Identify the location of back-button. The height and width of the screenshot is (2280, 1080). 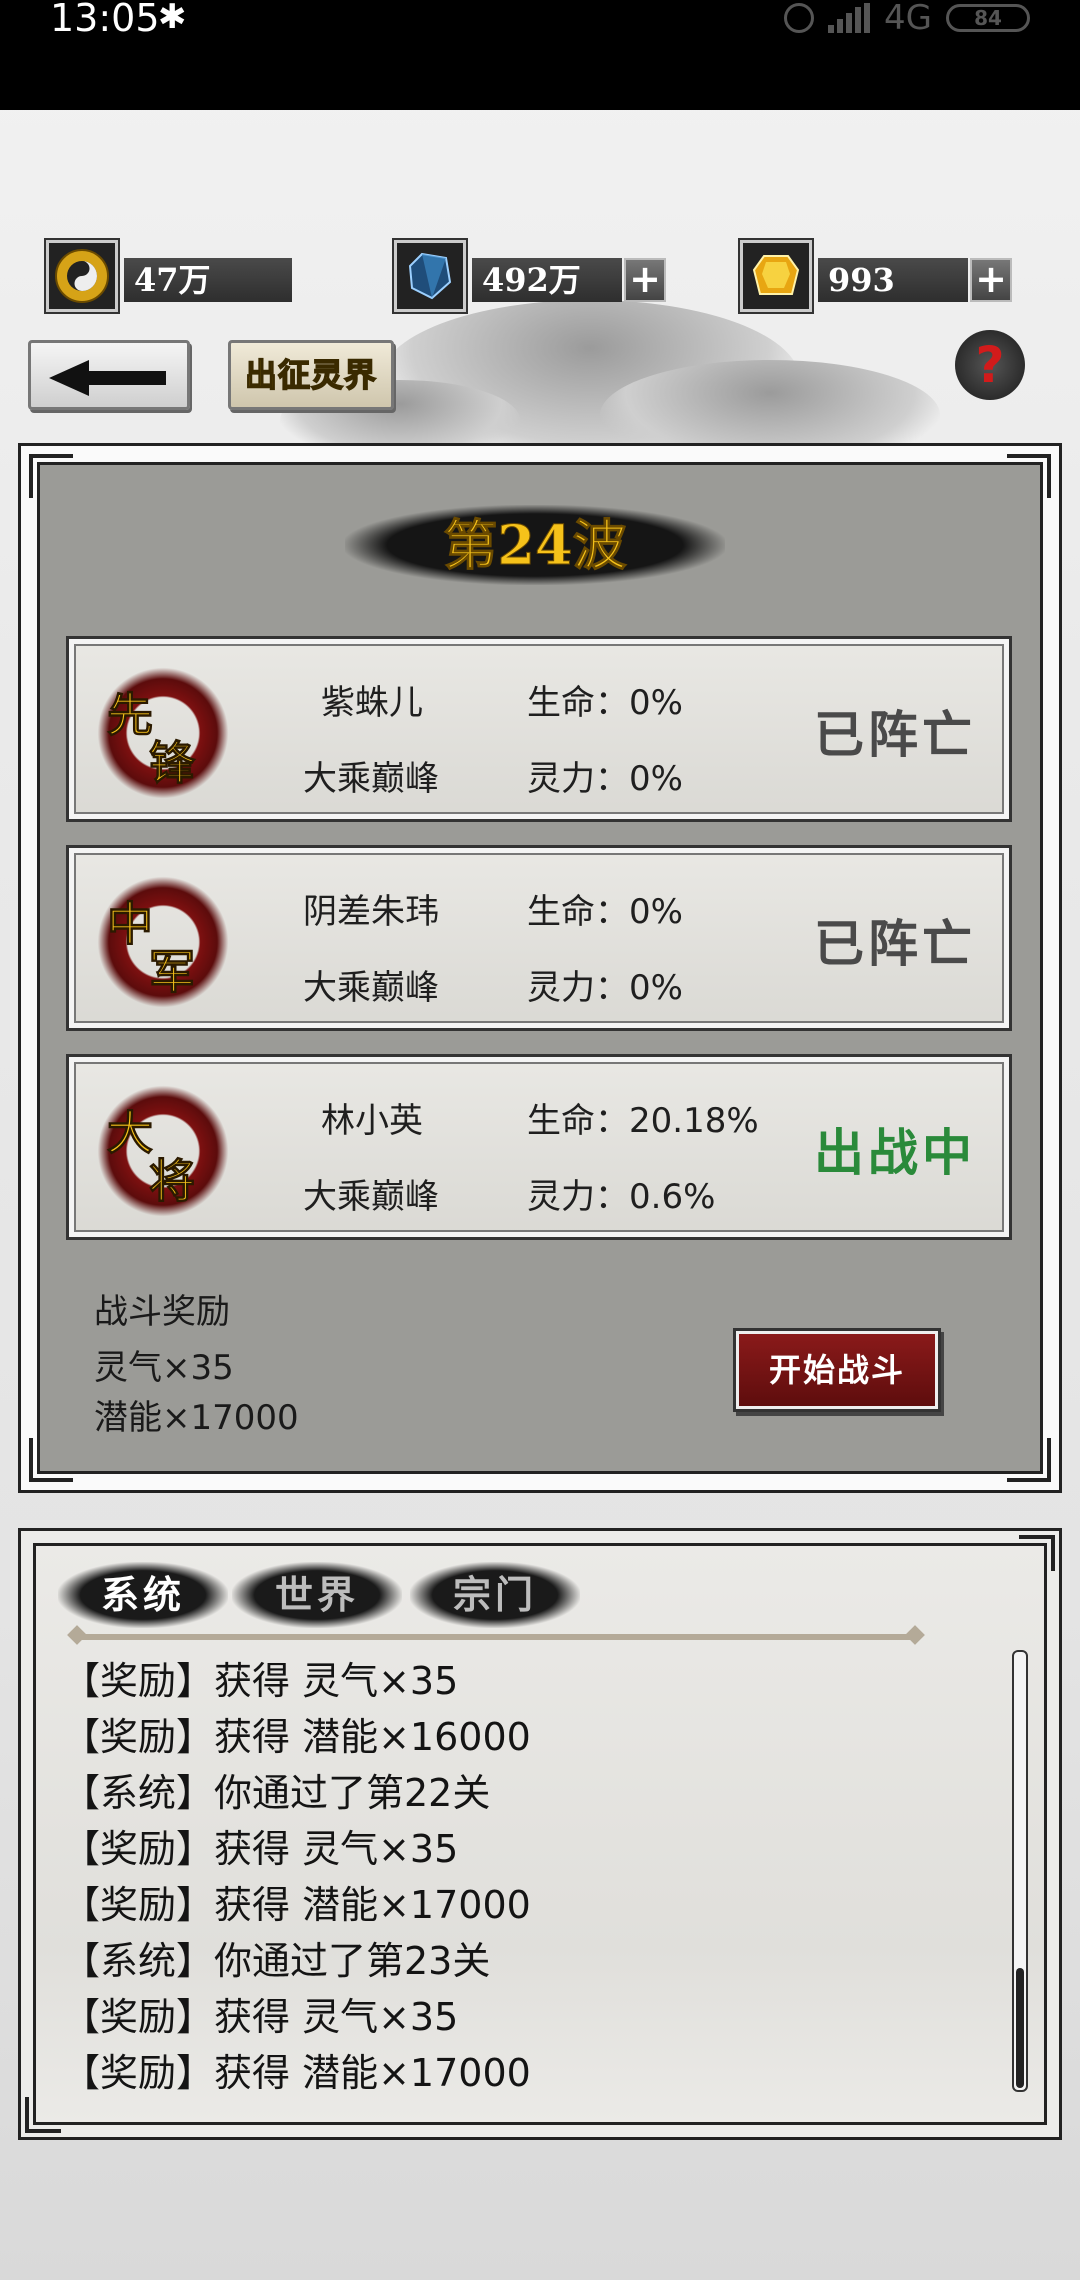
(109, 375).